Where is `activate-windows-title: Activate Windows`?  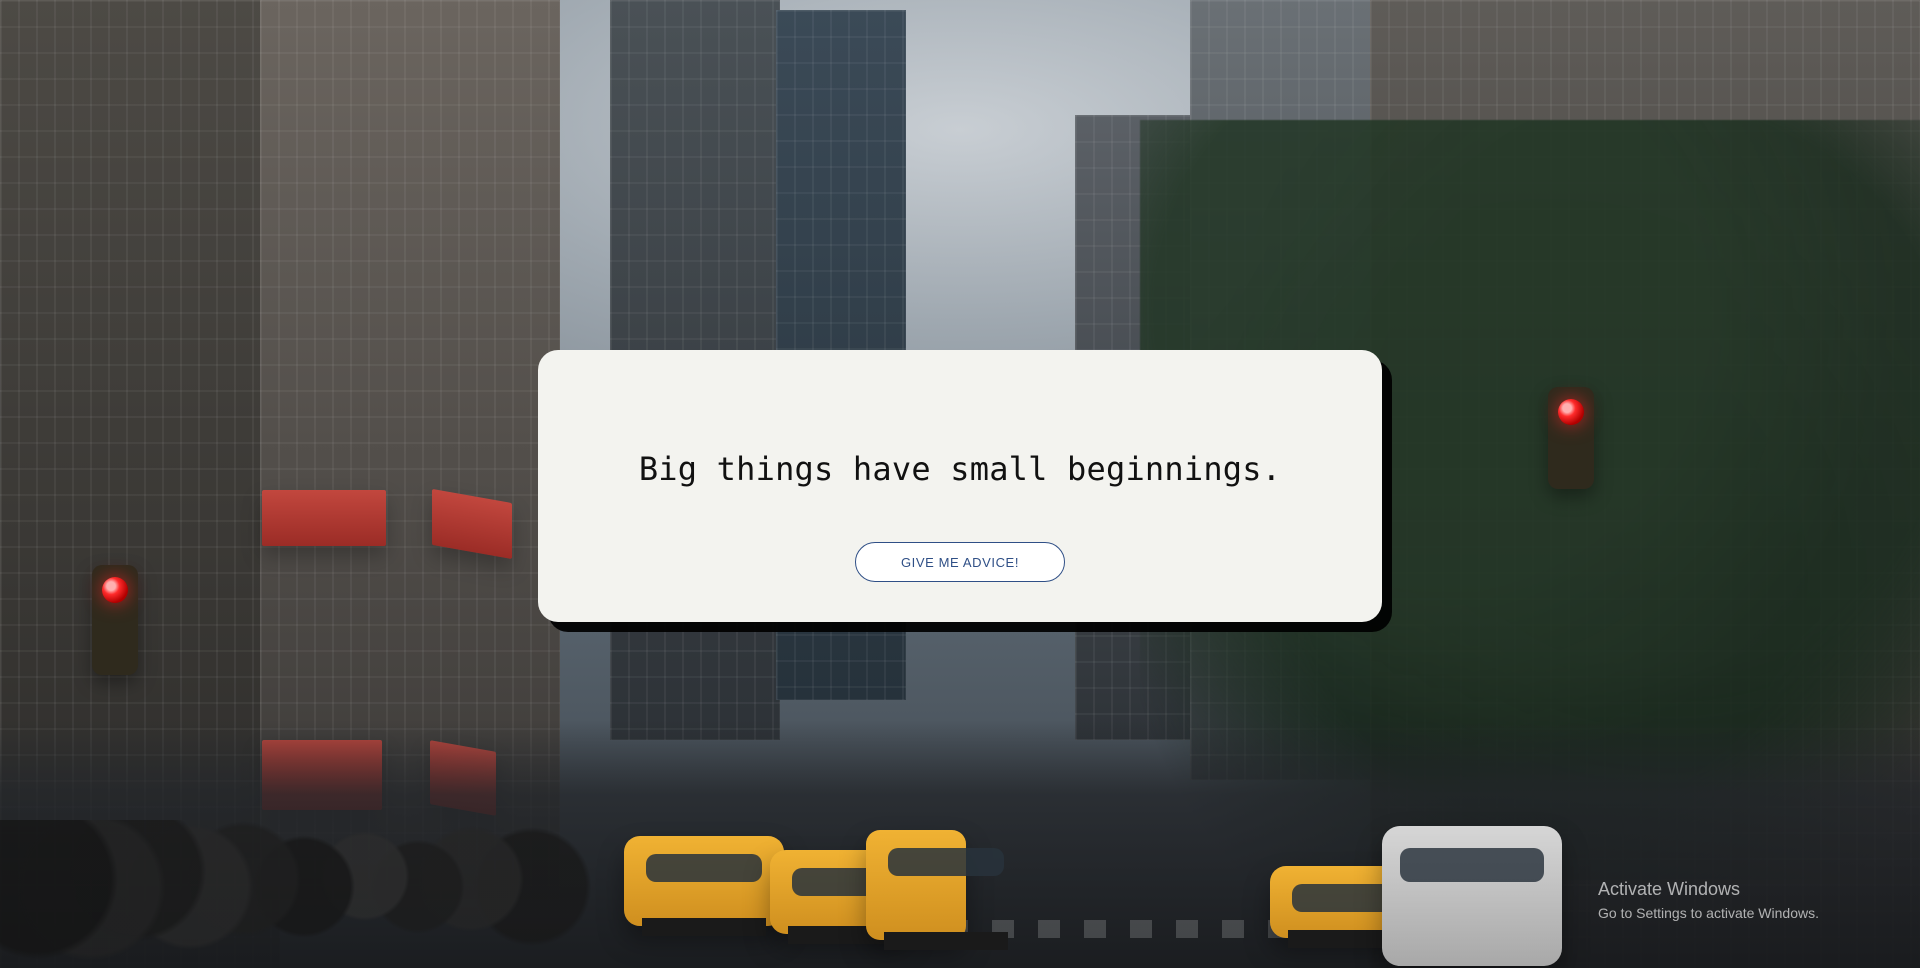
activate-windows-title: Activate Windows is located at coordinates (1669, 889).